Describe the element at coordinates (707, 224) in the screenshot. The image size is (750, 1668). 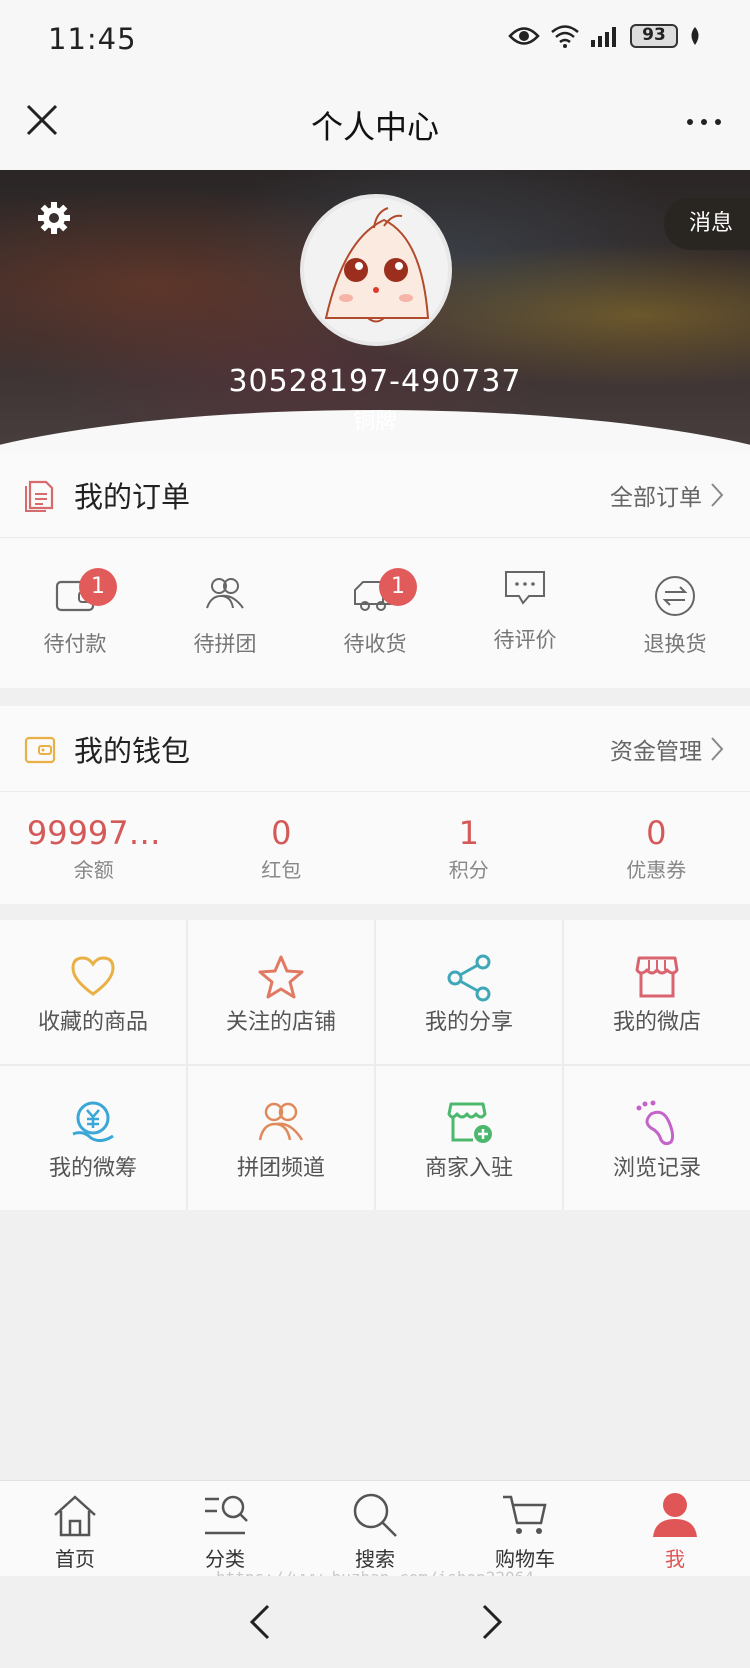
I see `message-button: 消息` at that location.